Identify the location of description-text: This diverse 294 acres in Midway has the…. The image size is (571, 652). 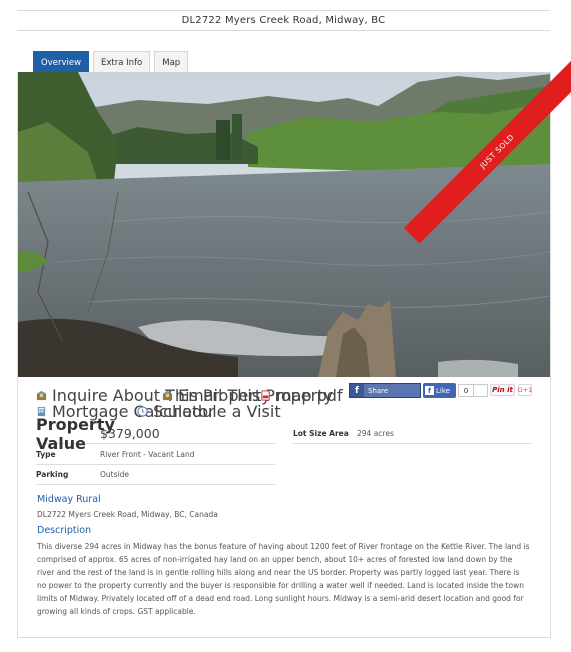
(283, 579).